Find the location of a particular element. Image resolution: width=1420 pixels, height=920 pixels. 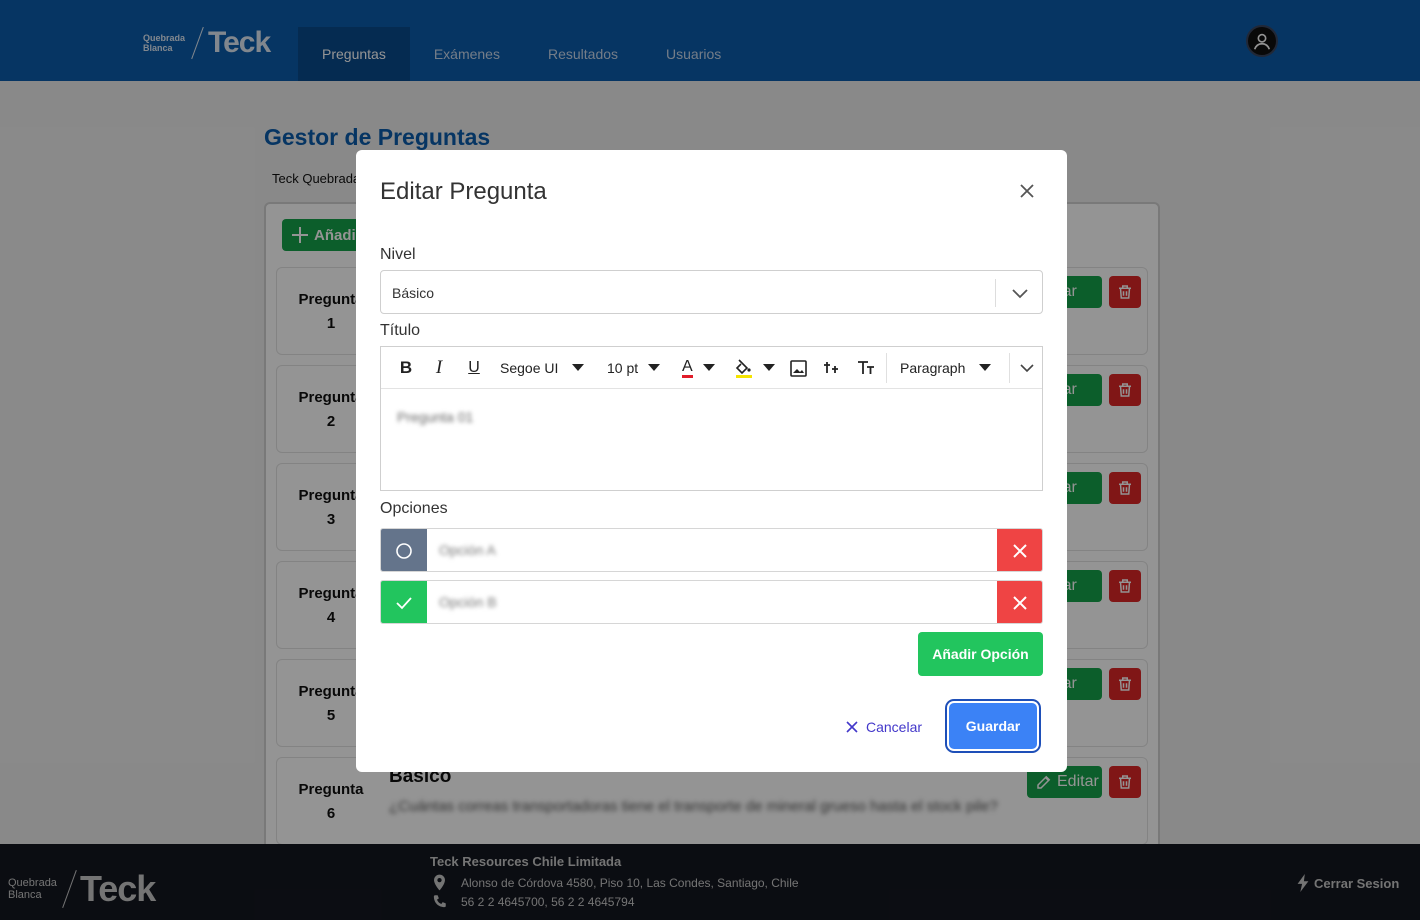

image-icon is located at coordinates (798, 368).